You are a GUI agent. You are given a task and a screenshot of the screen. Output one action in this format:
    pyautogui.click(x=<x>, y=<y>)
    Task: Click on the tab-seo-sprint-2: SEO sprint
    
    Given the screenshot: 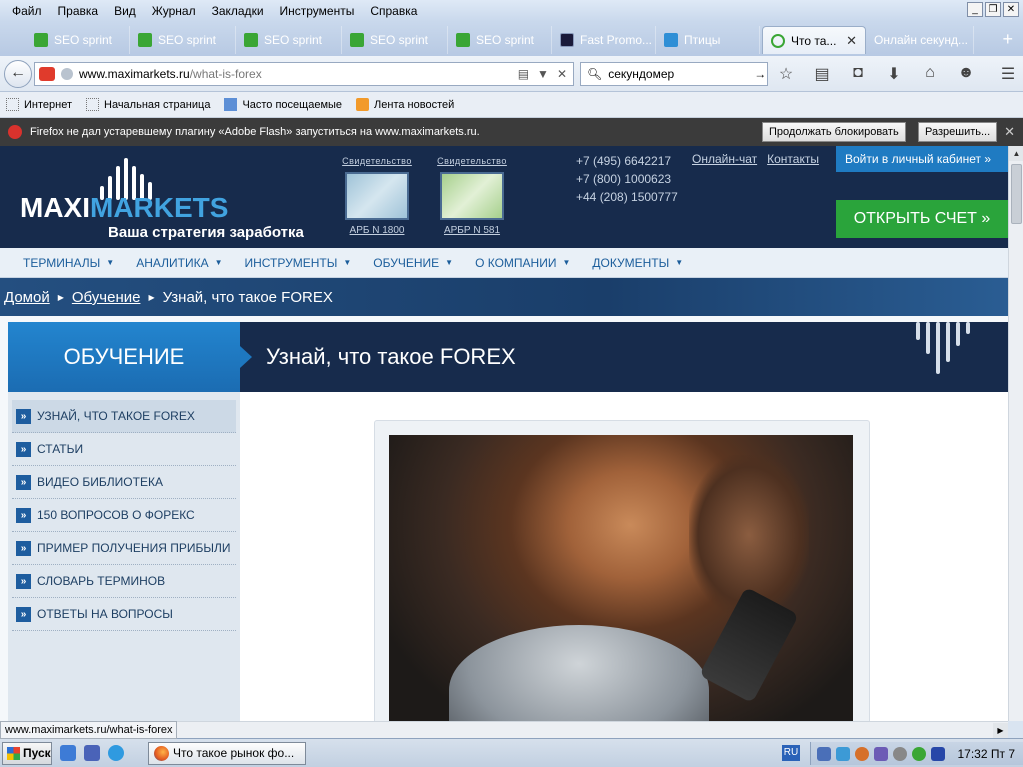 What is the action you would take?
    pyautogui.click(x=183, y=40)
    